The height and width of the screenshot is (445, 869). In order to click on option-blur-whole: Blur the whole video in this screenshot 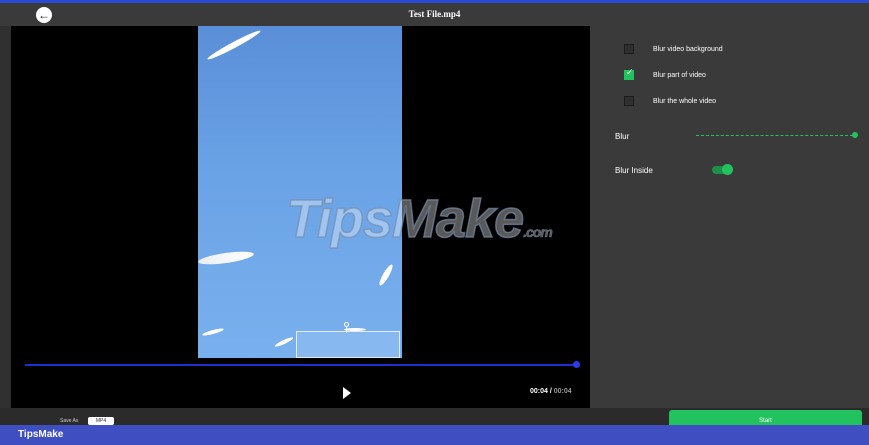, I will do `click(670, 101)`.